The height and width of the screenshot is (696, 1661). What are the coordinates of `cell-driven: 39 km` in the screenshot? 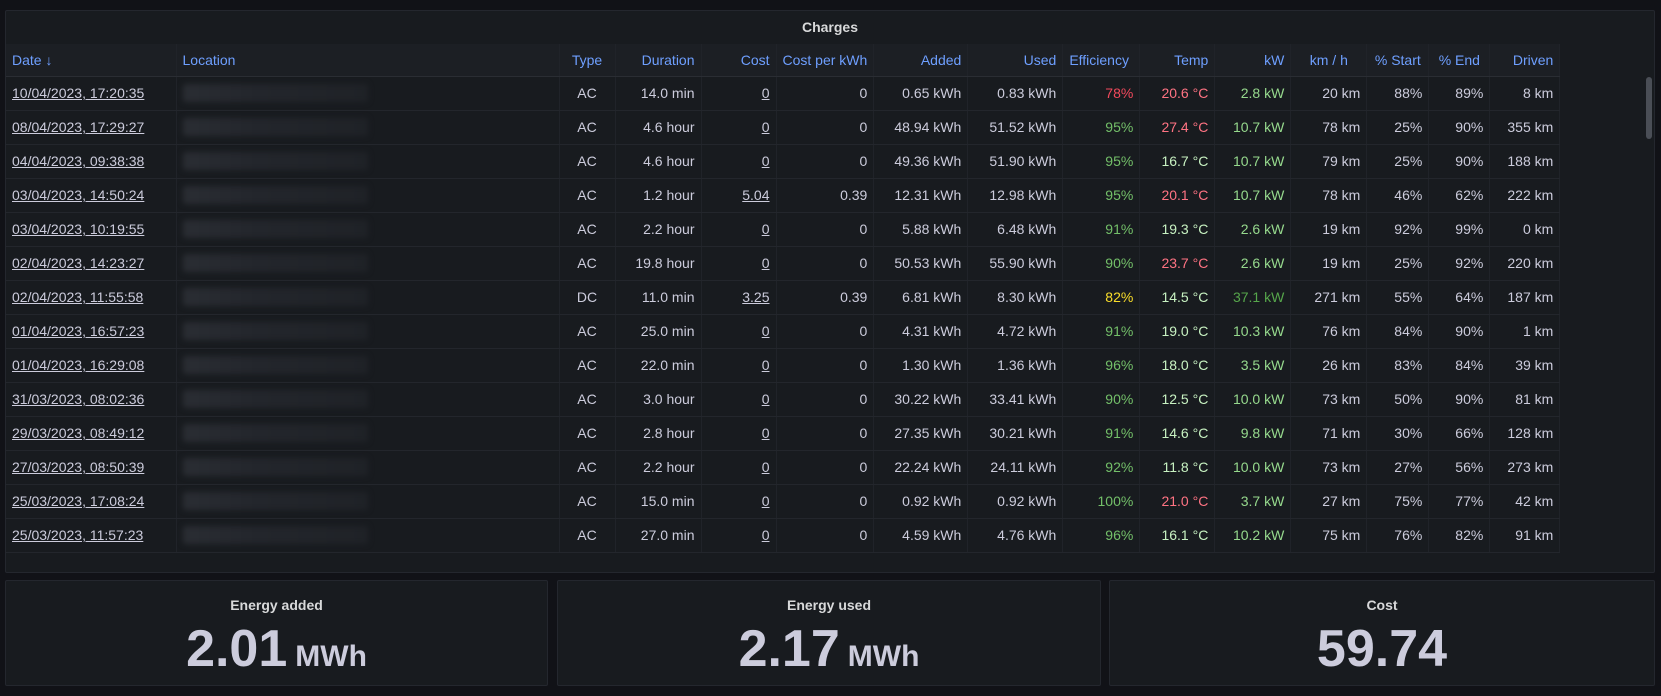 It's located at (1525, 365).